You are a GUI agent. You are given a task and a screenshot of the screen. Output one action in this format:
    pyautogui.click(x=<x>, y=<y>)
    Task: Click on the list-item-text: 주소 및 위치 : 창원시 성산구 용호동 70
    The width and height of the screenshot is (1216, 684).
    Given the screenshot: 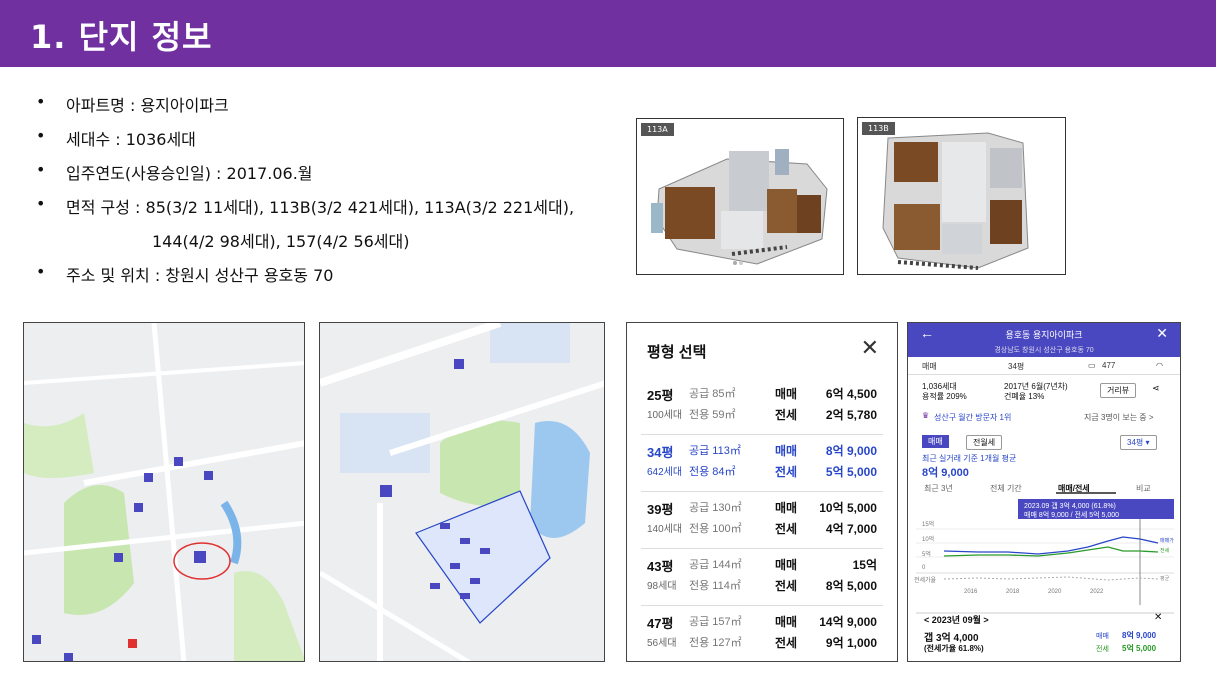 What is the action you would take?
    pyautogui.click(x=200, y=275)
    